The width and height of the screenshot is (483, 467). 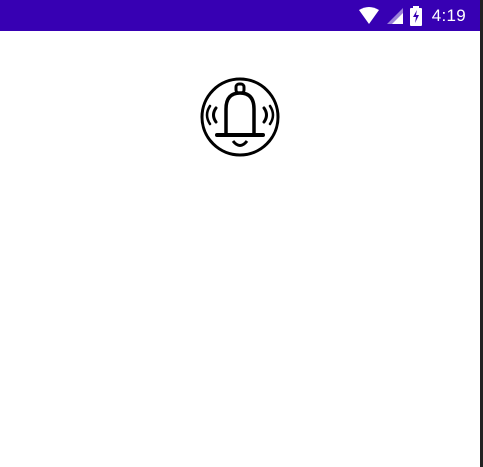 I want to click on bell-ringing-icon, so click(x=240, y=117).